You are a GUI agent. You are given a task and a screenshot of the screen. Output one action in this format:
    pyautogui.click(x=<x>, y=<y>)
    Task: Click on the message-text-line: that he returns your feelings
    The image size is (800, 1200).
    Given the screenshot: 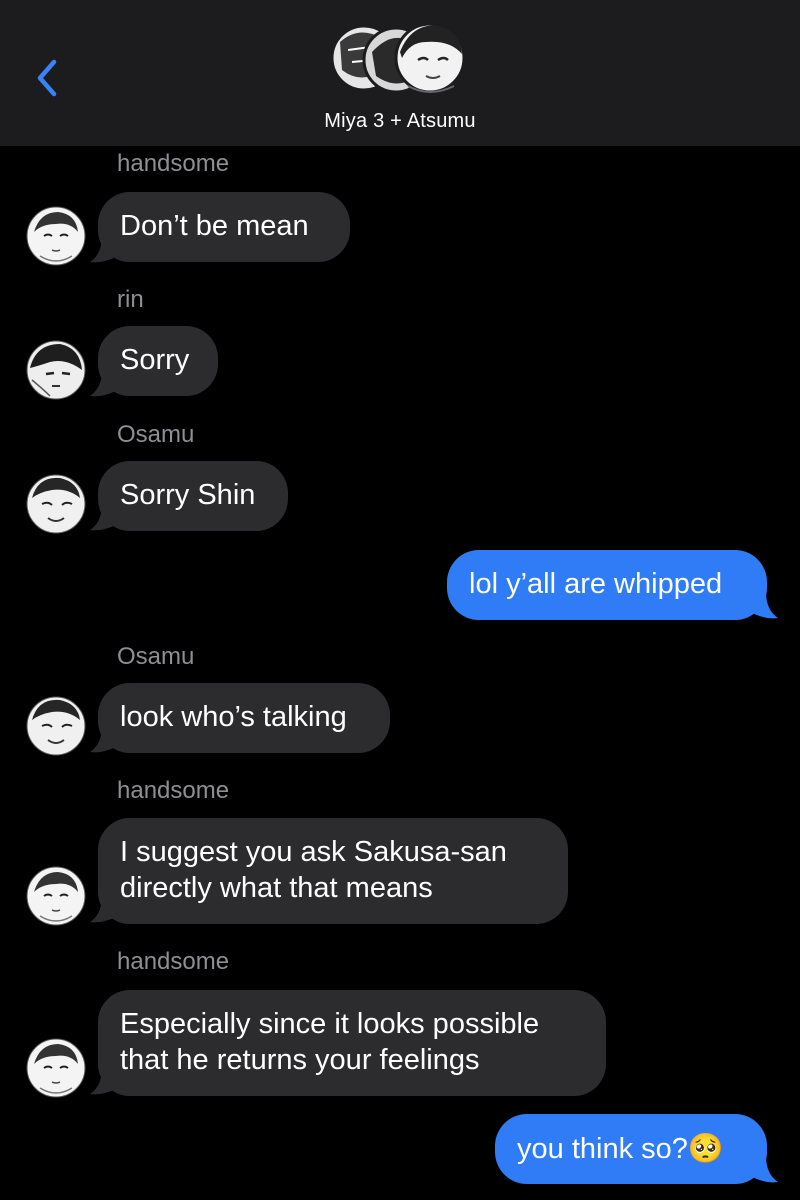 What is the action you would take?
    pyautogui.click(x=300, y=1060)
    